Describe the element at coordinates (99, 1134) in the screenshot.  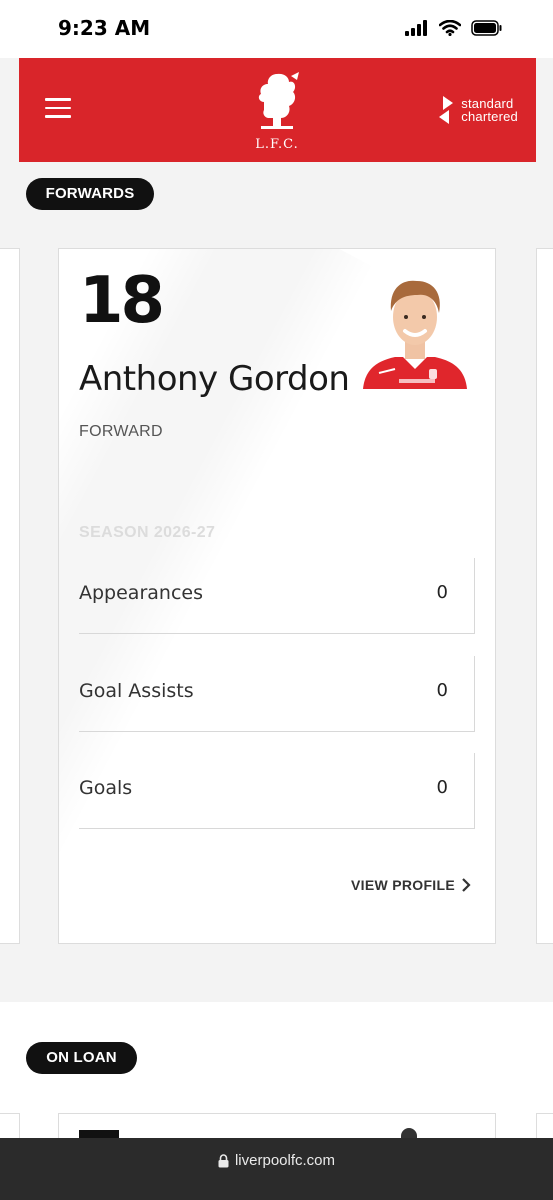
I see `loan-card-number-peek` at that location.